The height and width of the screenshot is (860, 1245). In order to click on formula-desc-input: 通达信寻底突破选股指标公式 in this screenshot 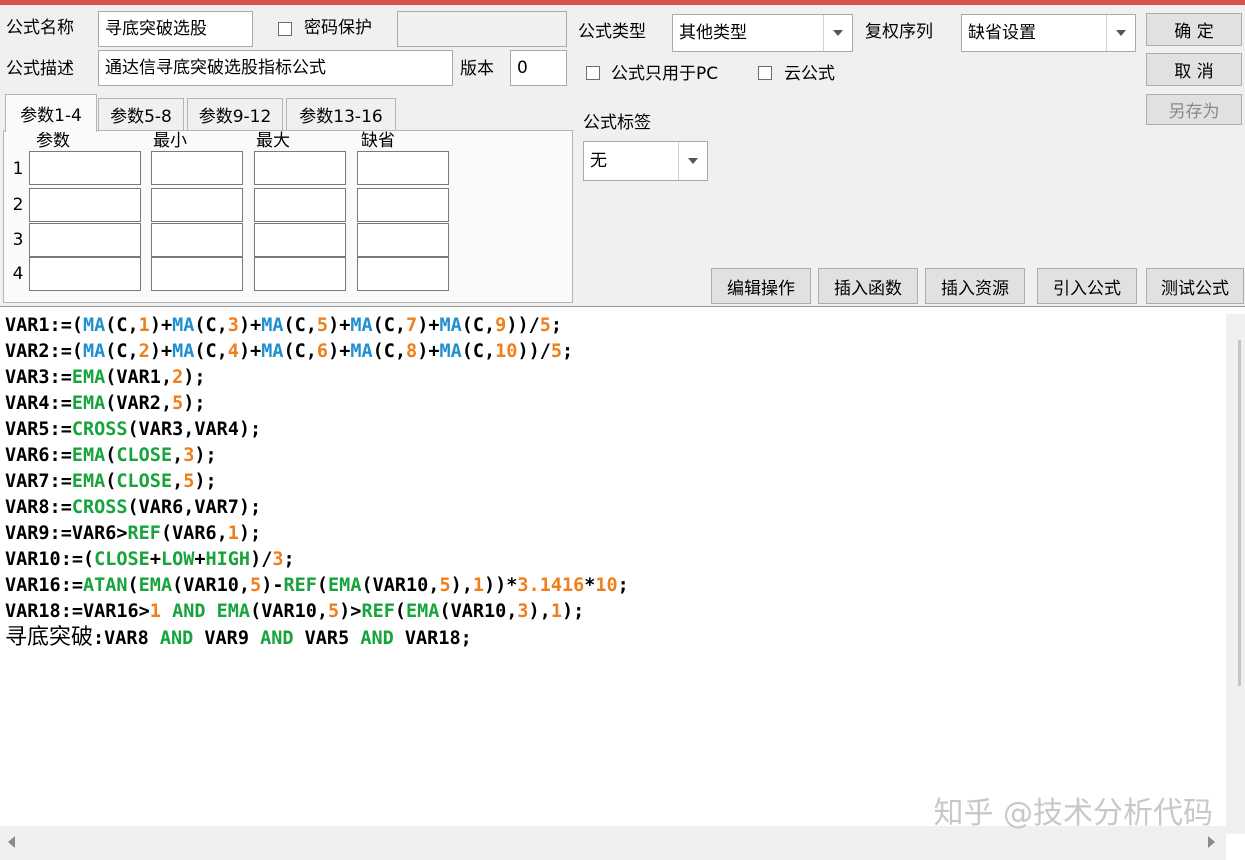, I will do `click(275, 68)`.